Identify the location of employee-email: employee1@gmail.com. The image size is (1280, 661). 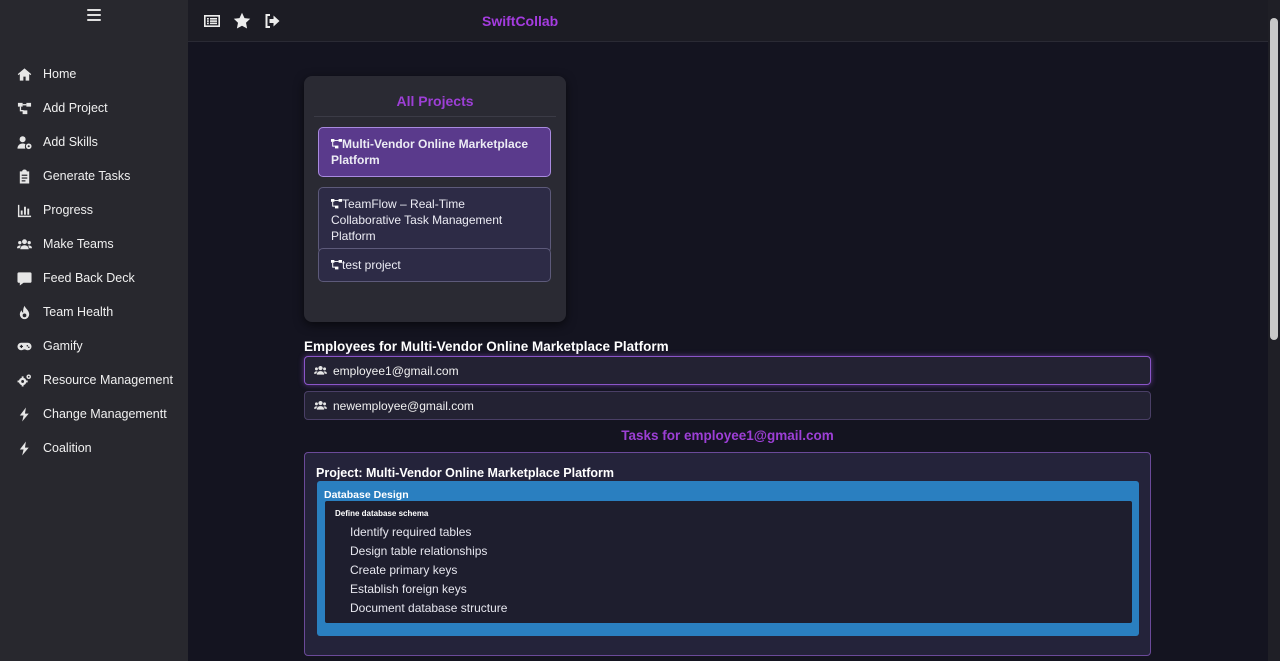
(396, 370).